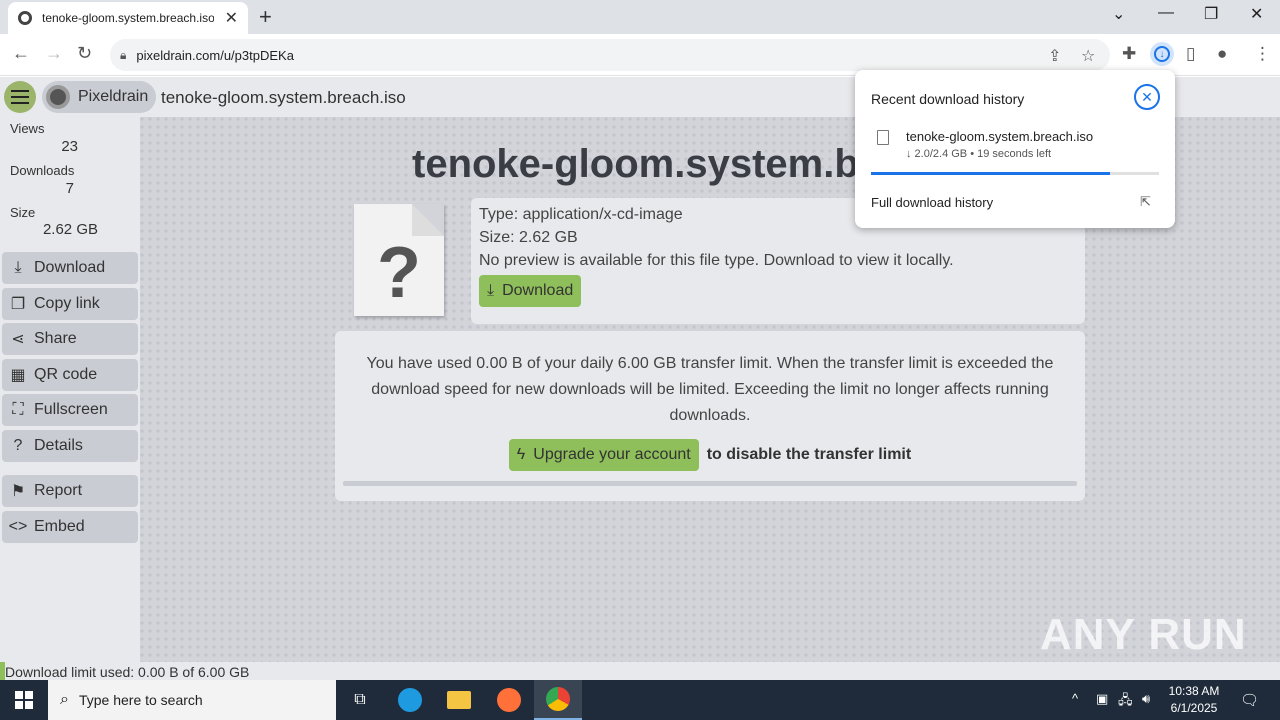  Describe the element at coordinates (18, 491) in the screenshot. I see `flag-icon: ⚑` at that location.